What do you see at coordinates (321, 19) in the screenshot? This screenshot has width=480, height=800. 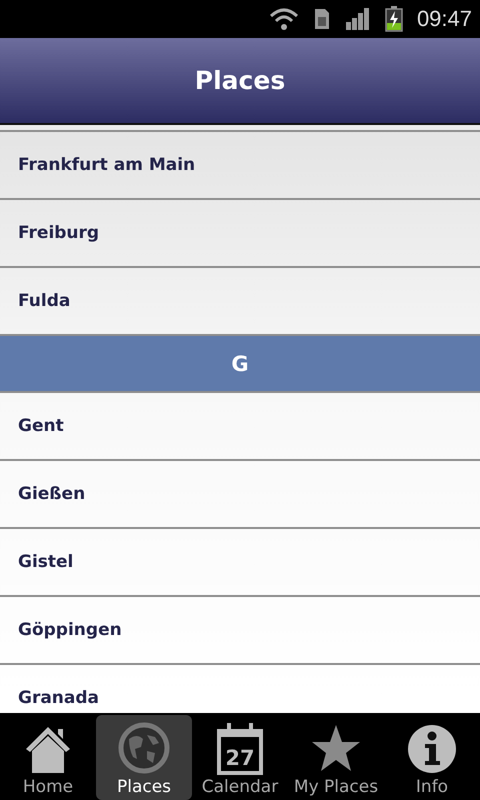 I see `sim-card-icon` at bounding box center [321, 19].